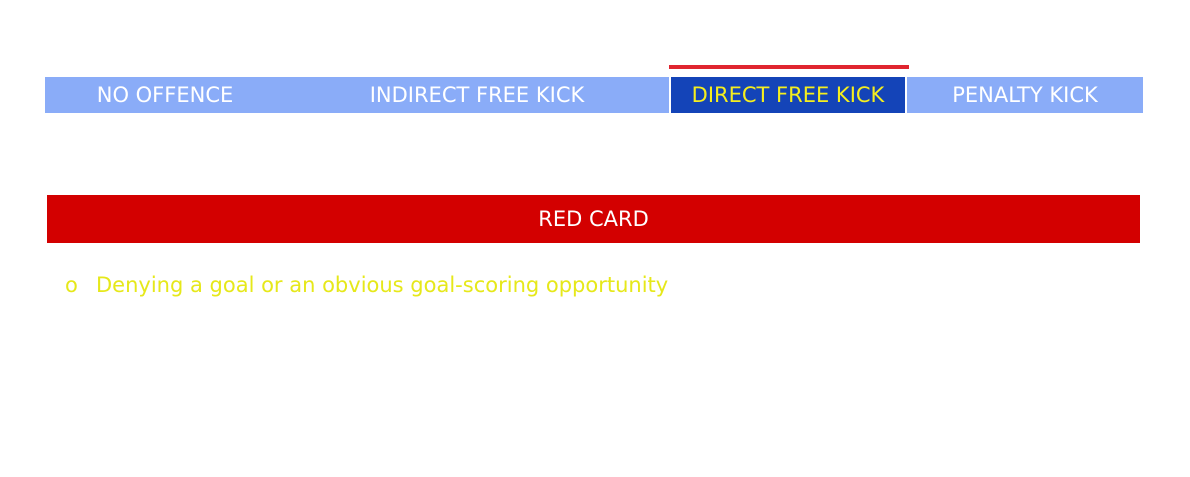 The height and width of the screenshot is (477, 1190). What do you see at coordinates (788, 95) in the screenshot?
I see `tab-direct-free-kick: DIRECT FREE KICK` at bounding box center [788, 95].